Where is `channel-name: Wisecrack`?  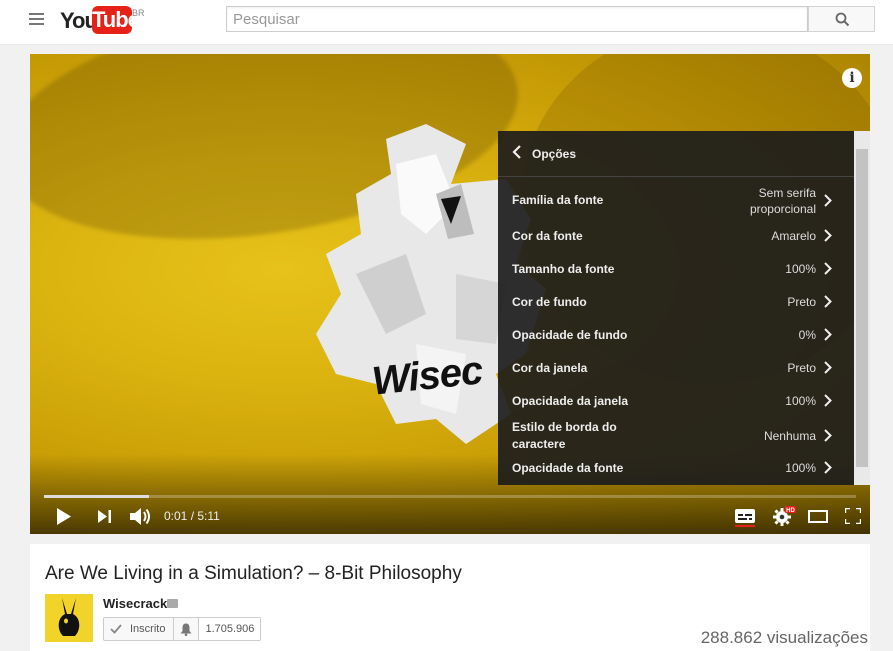
channel-name: Wisecrack is located at coordinates (135, 603).